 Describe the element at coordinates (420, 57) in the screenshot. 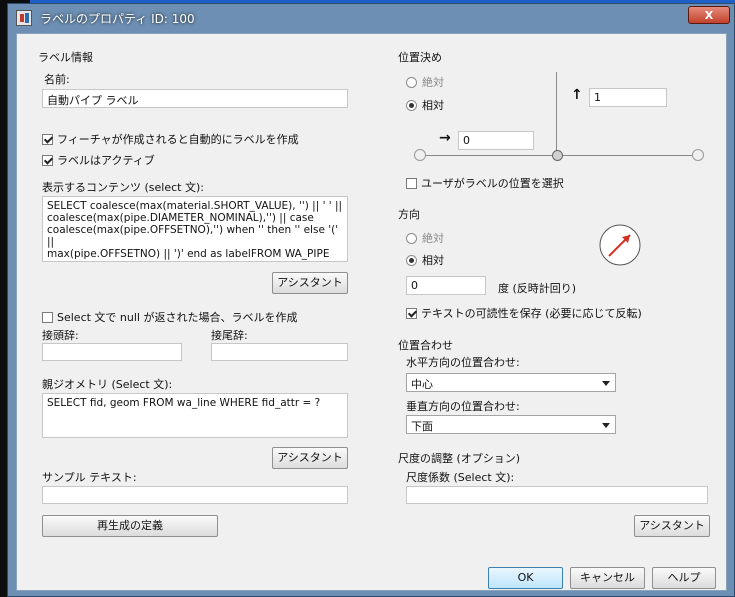

I see `positioning-heading: 位置決め` at that location.